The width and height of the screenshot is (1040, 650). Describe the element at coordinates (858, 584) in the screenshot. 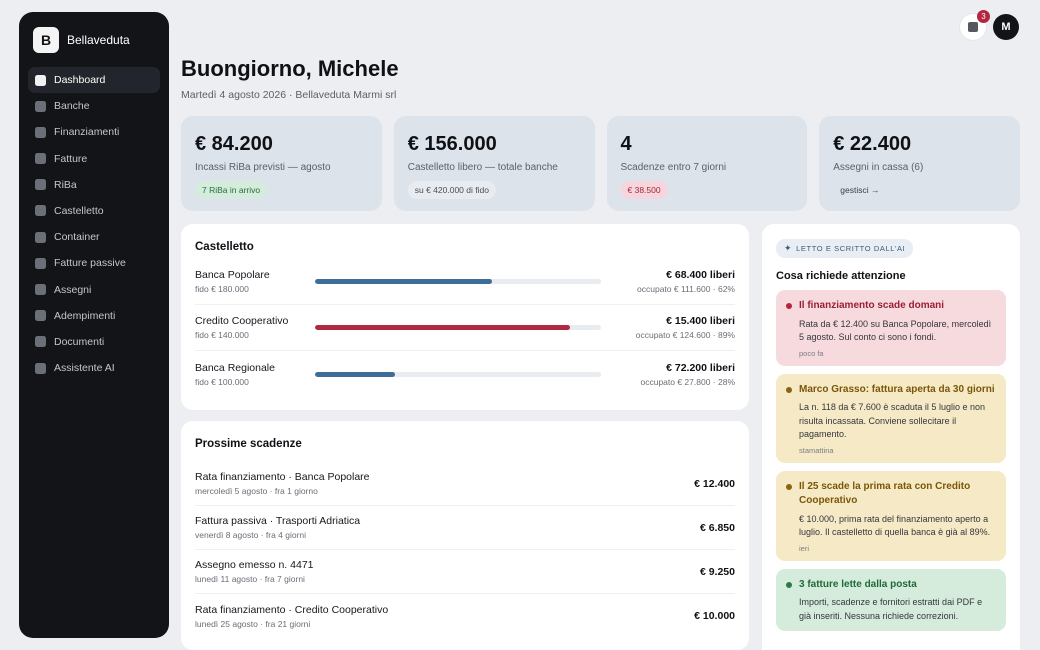

I see `ai-alert-title: 3 fatture lette dalla posta` at that location.